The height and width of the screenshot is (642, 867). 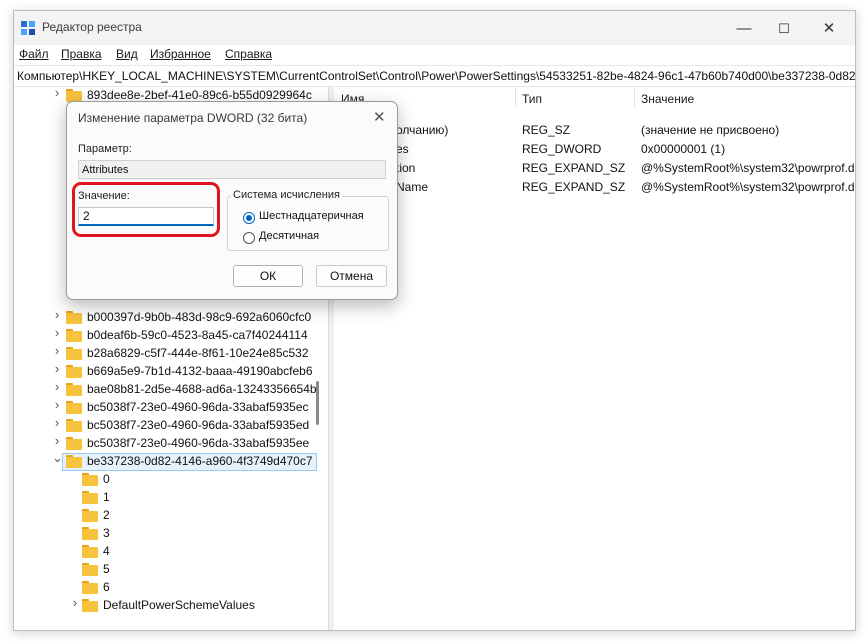 What do you see at coordinates (546, 130) in the screenshot?
I see `value-row-type: REG_SZ` at bounding box center [546, 130].